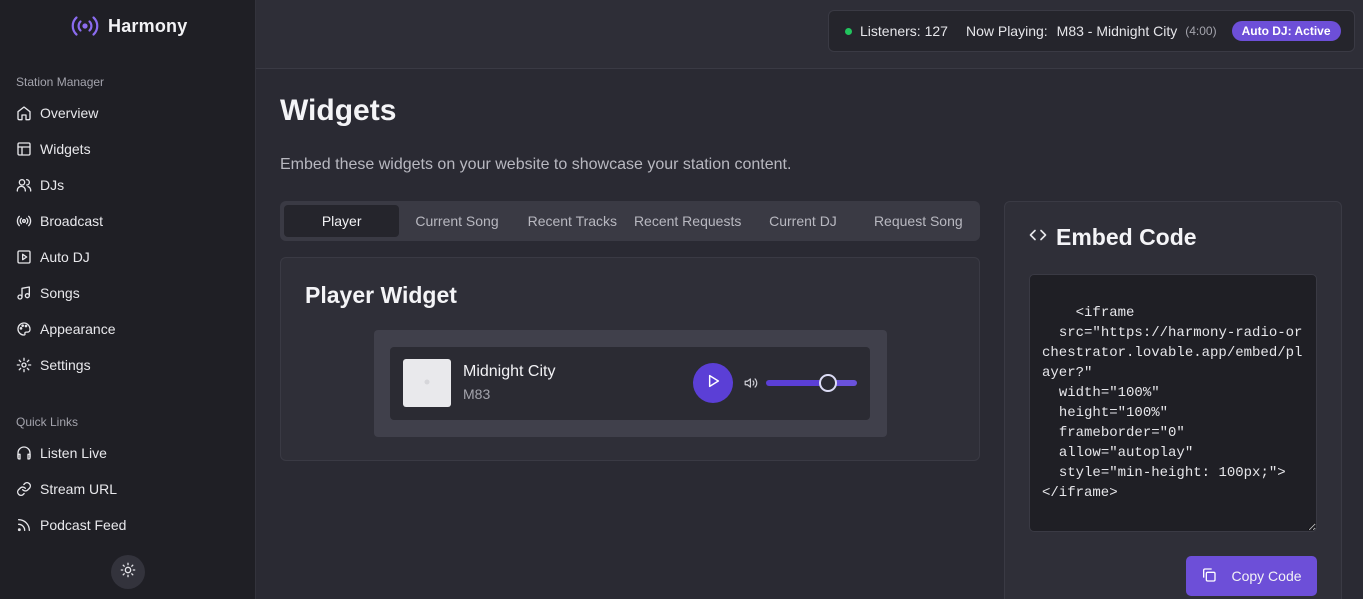 The height and width of the screenshot is (599, 1363). I want to click on play-icon, so click(713, 383).